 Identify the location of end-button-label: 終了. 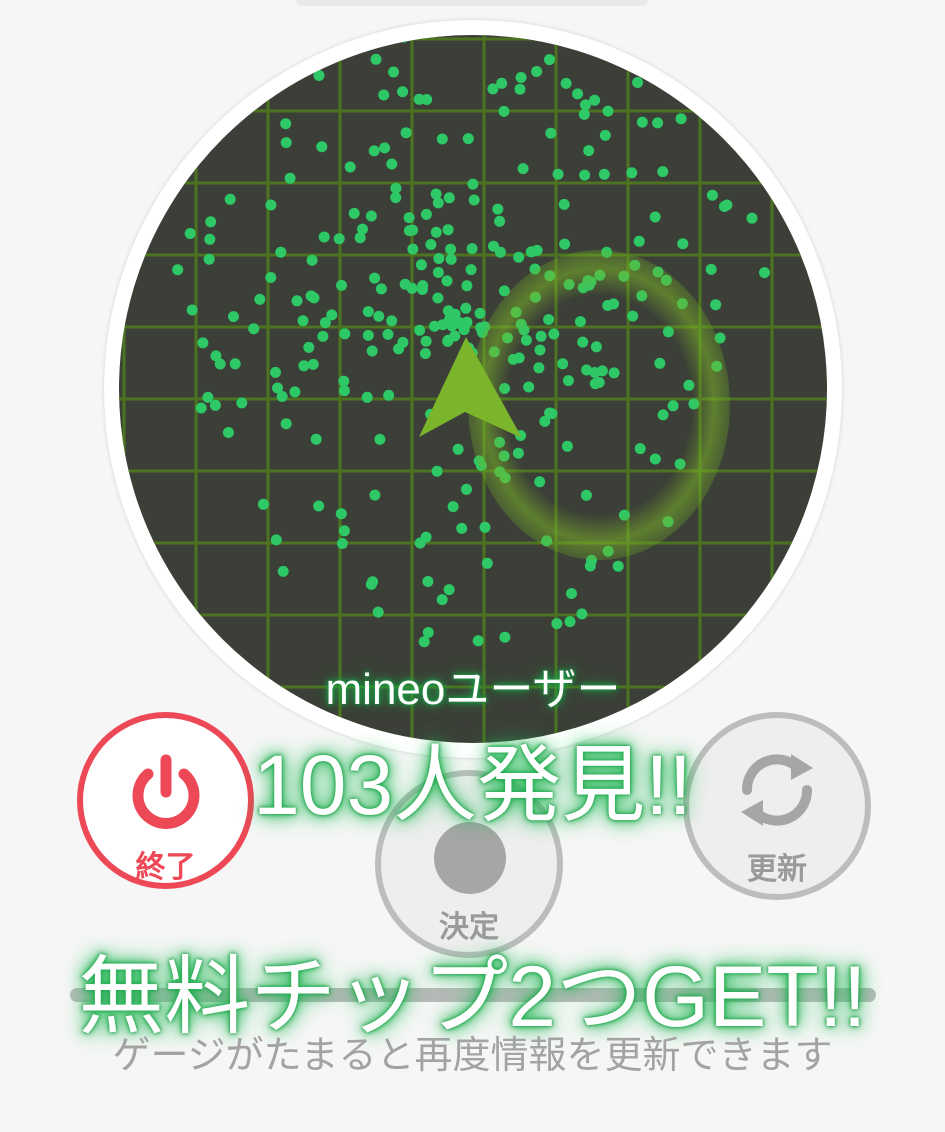
(165, 867).